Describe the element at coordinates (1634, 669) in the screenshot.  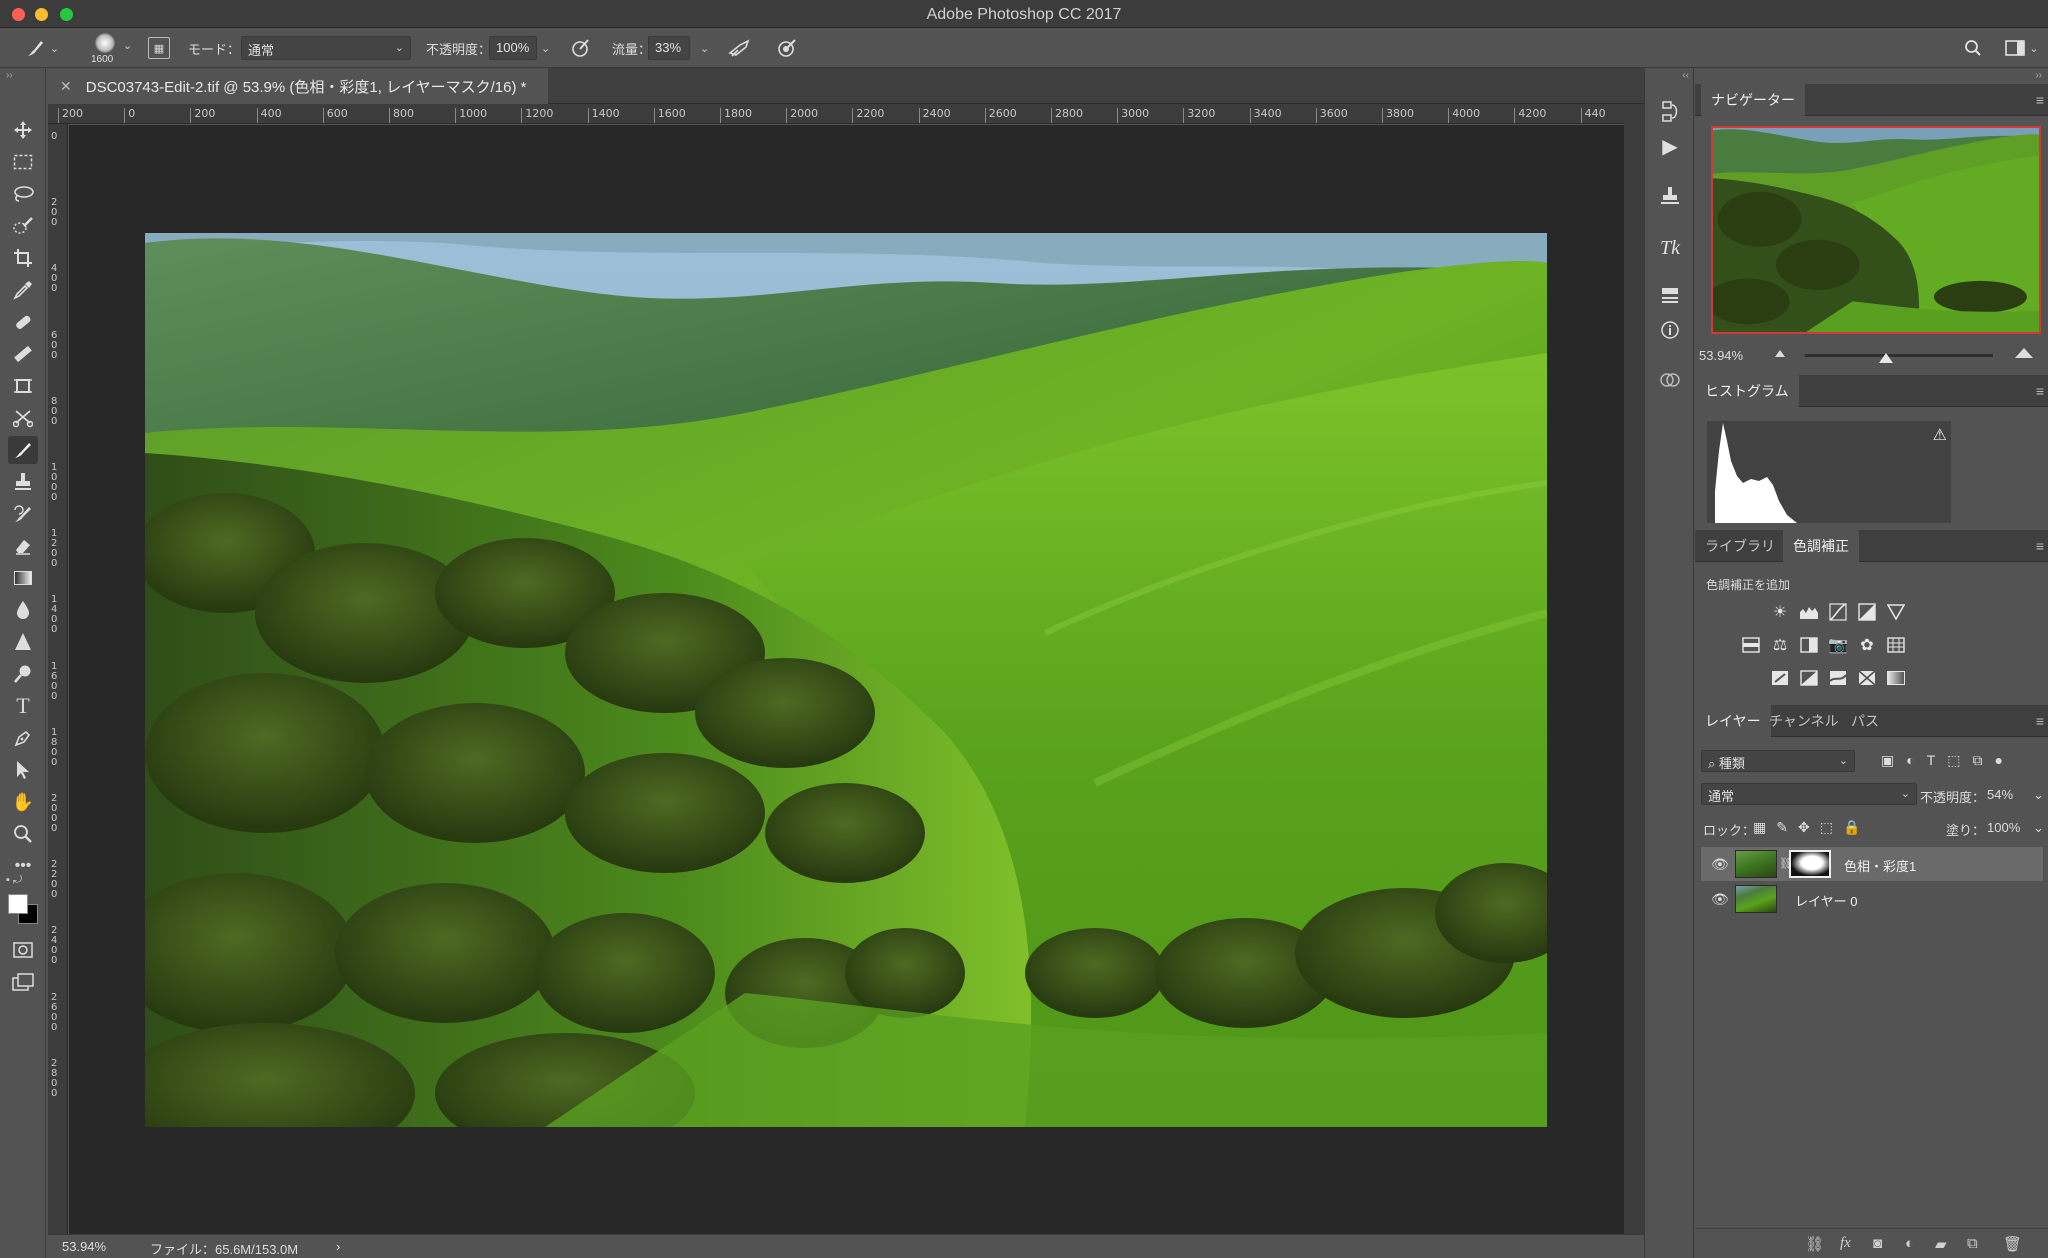
I see `vertical-scrollbar` at that location.